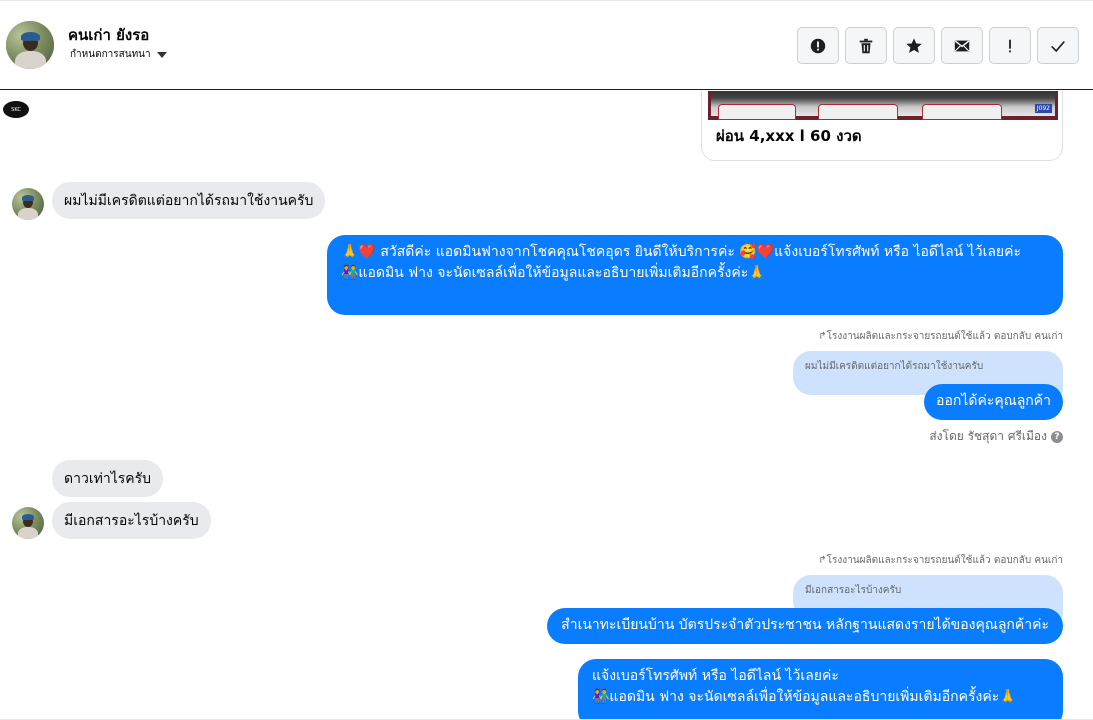 This screenshot has height=720, width=1093. What do you see at coordinates (988, 436) in the screenshot?
I see `sent-by-text: ส่งโดย รัชสุดา ศรีเมือง` at bounding box center [988, 436].